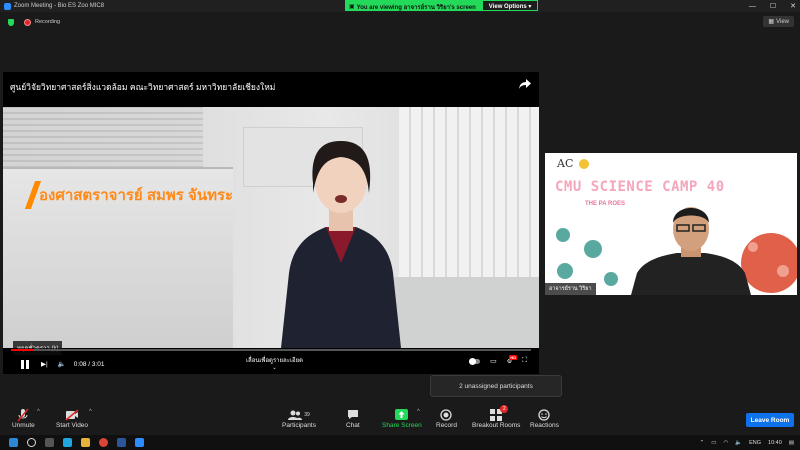 This screenshot has width=800, height=450. I want to click on windows-taskbar: ⌃ ▭ ◠ 🔈 ENG 10:40 ▤, so click(400, 442).